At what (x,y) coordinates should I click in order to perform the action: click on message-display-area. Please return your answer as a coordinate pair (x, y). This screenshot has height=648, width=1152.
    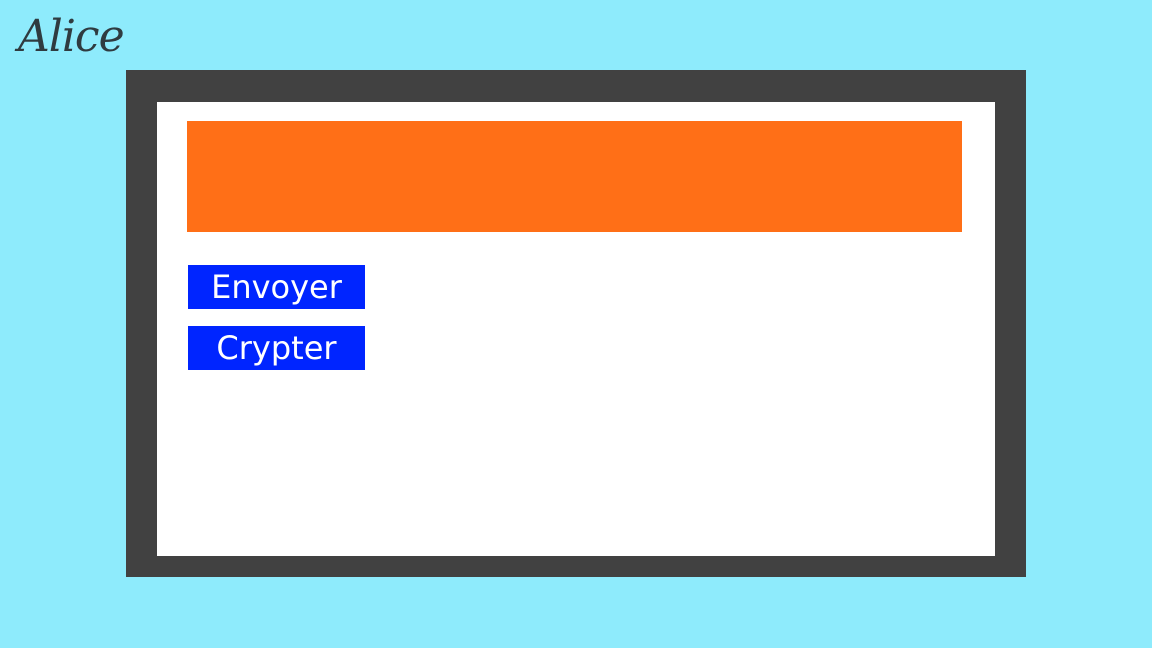
    Looking at the image, I should click on (574, 176).